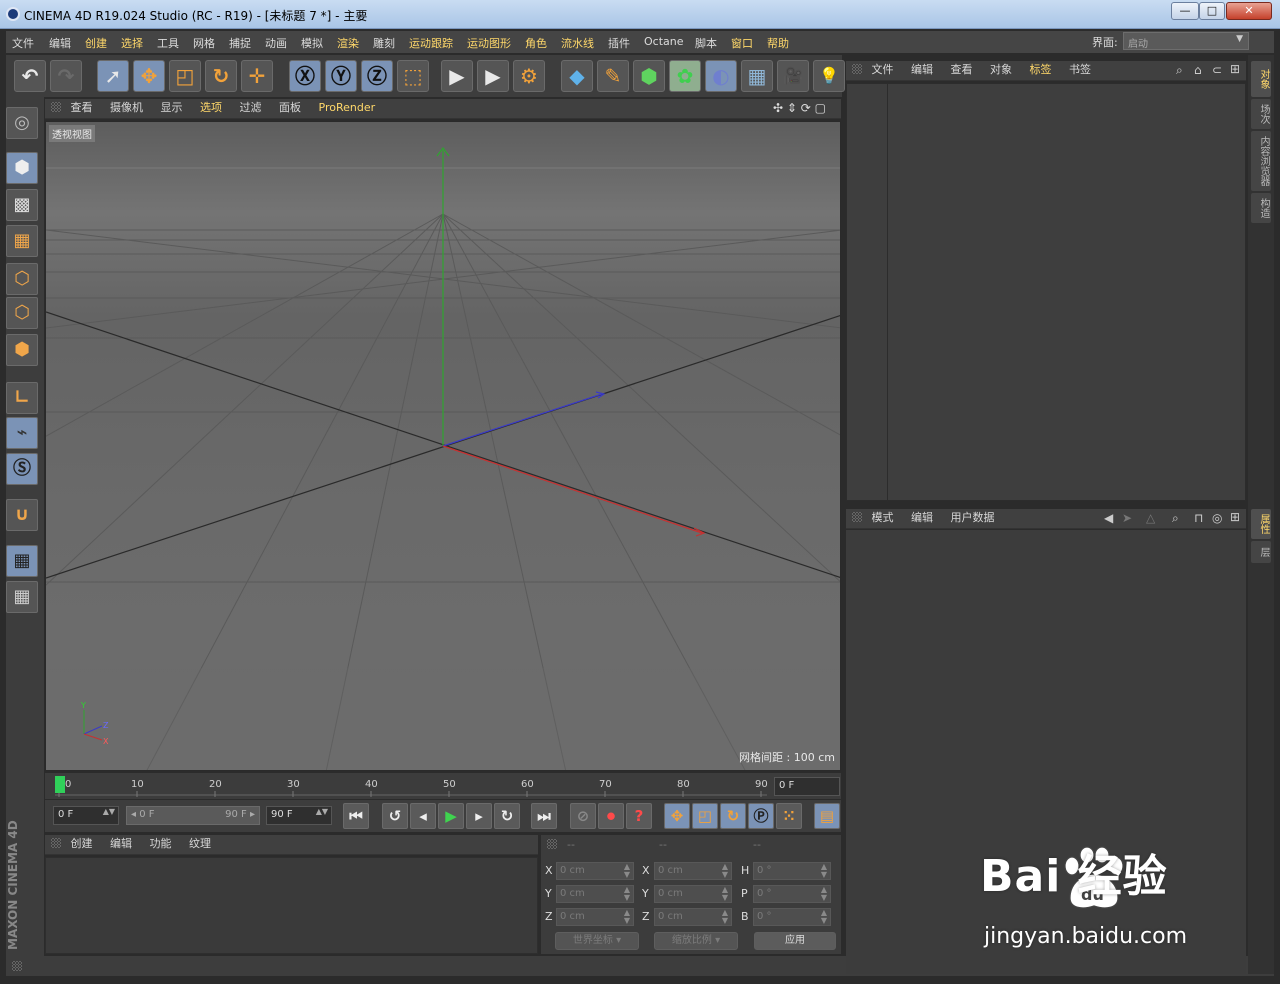  I want to click on record-point-level-button: ⁙, so click(789, 816).